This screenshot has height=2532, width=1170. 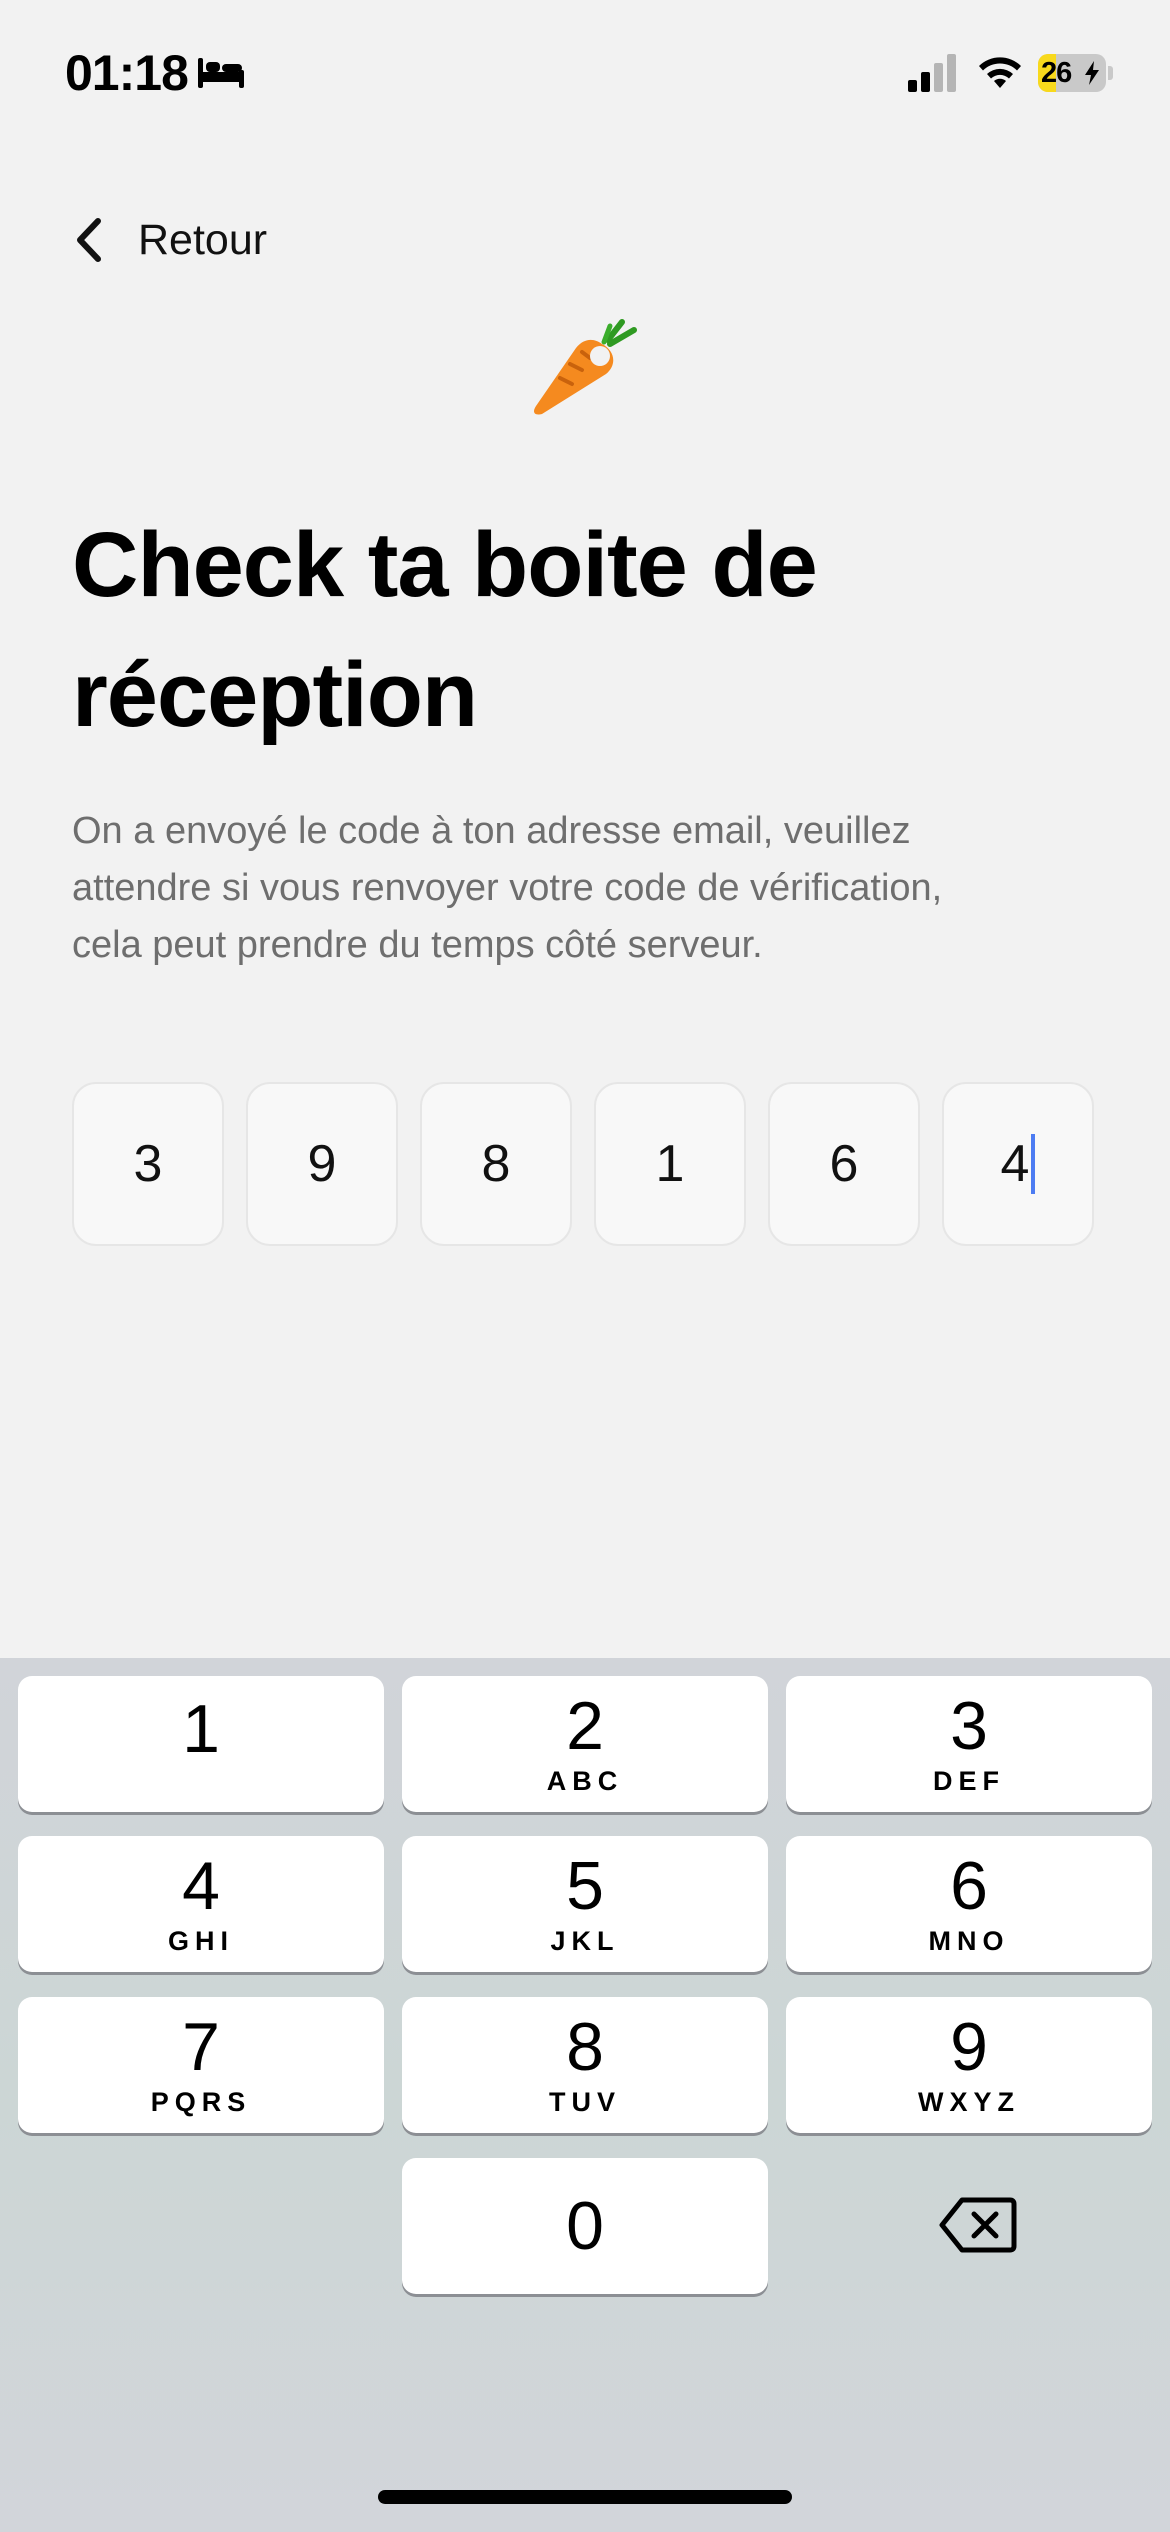 I want to click on key-digit: 0, so click(x=585, y=2226).